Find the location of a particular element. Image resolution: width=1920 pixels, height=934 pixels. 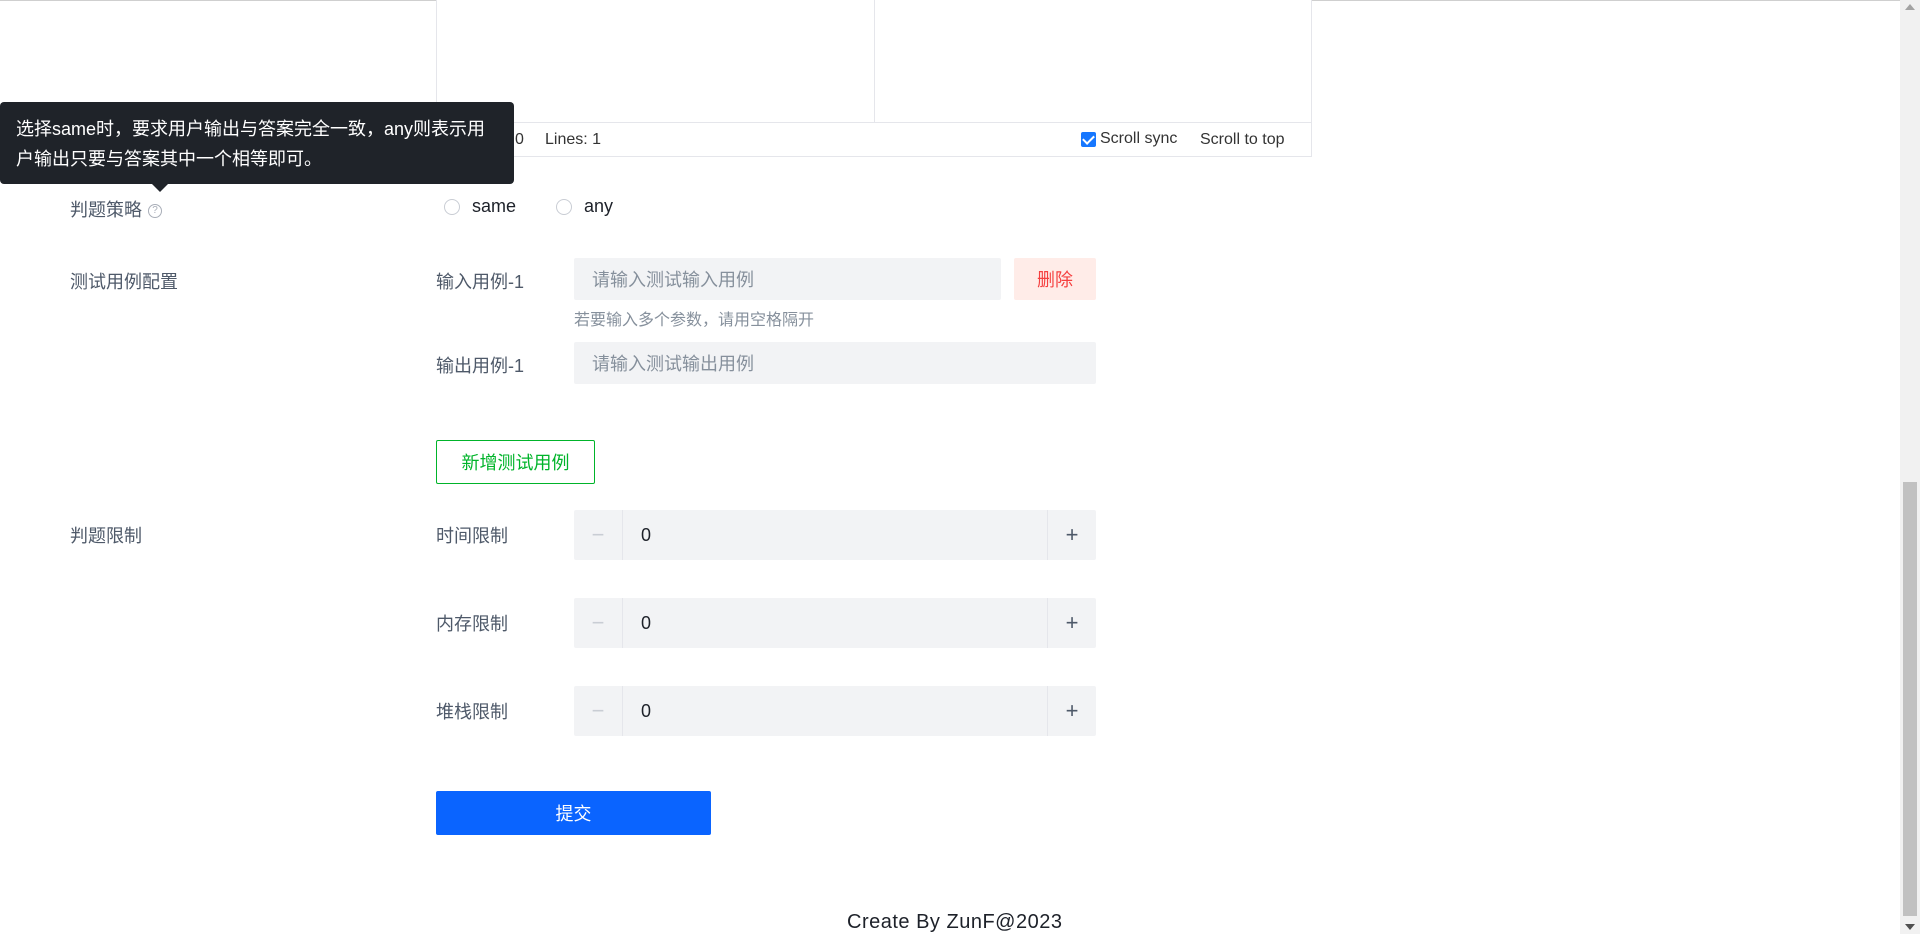

test-output-field: 请输入测试输出用例 is located at coordinates (835, 363).